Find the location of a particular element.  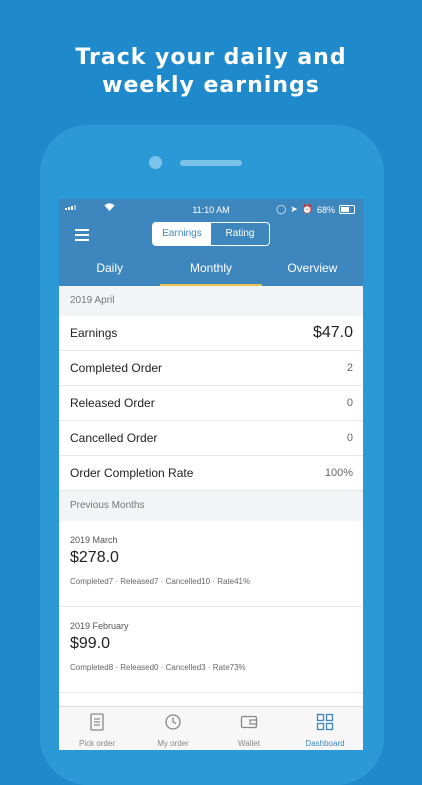

tab-my-order: My order is located at coordinates (173, 728).